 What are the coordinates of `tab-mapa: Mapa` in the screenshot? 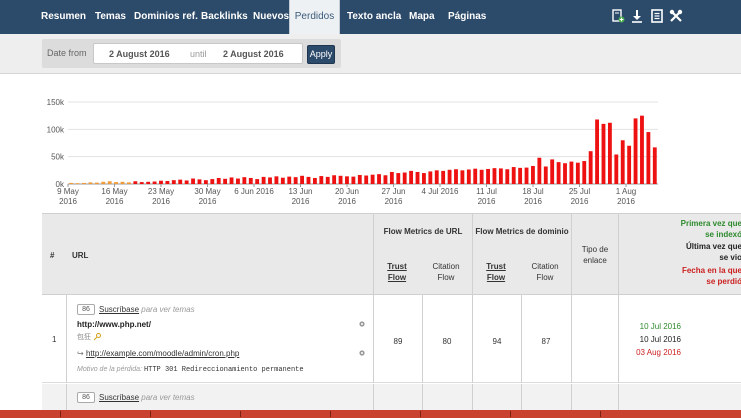 It's located at (422, 17).